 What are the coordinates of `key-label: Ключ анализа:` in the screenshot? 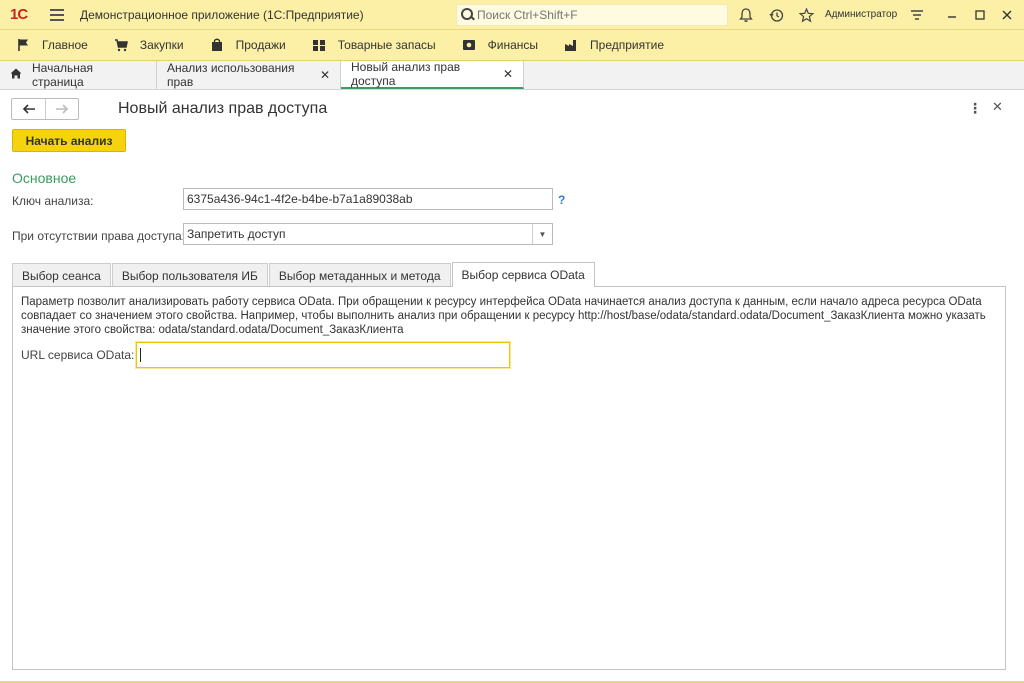 It's located at (53, 201).